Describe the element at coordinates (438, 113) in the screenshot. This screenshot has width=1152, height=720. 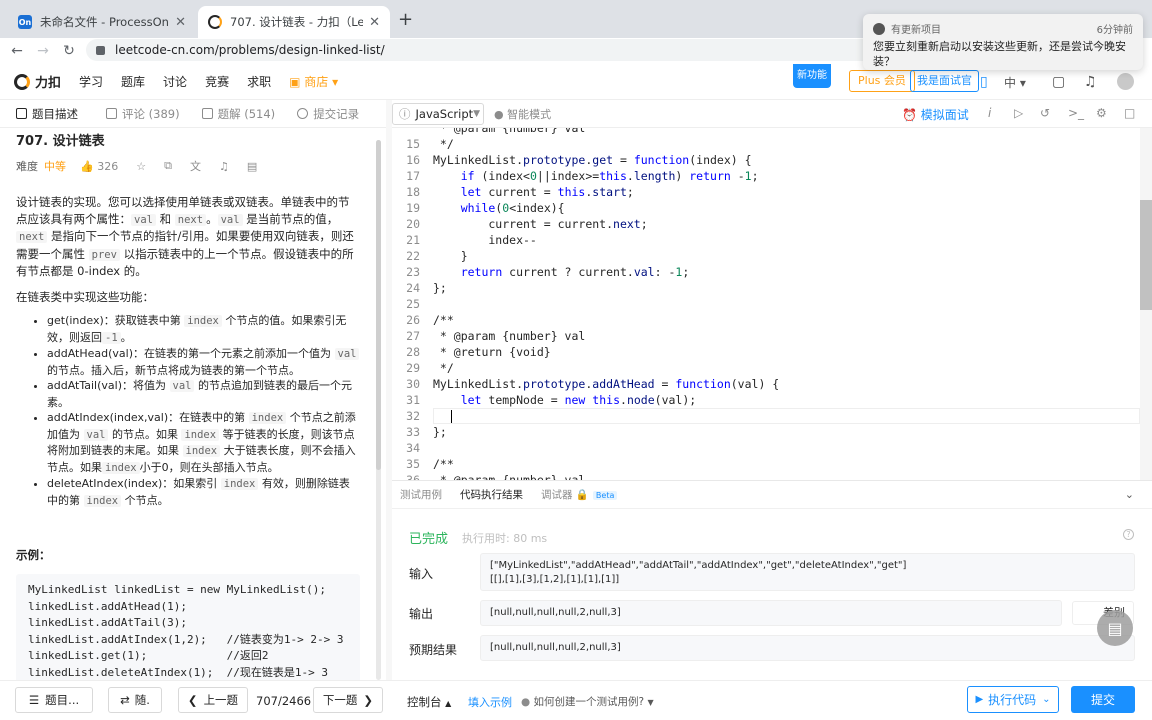
I see `language-dropdown: ⓘ JavaScript ▼` at that location.